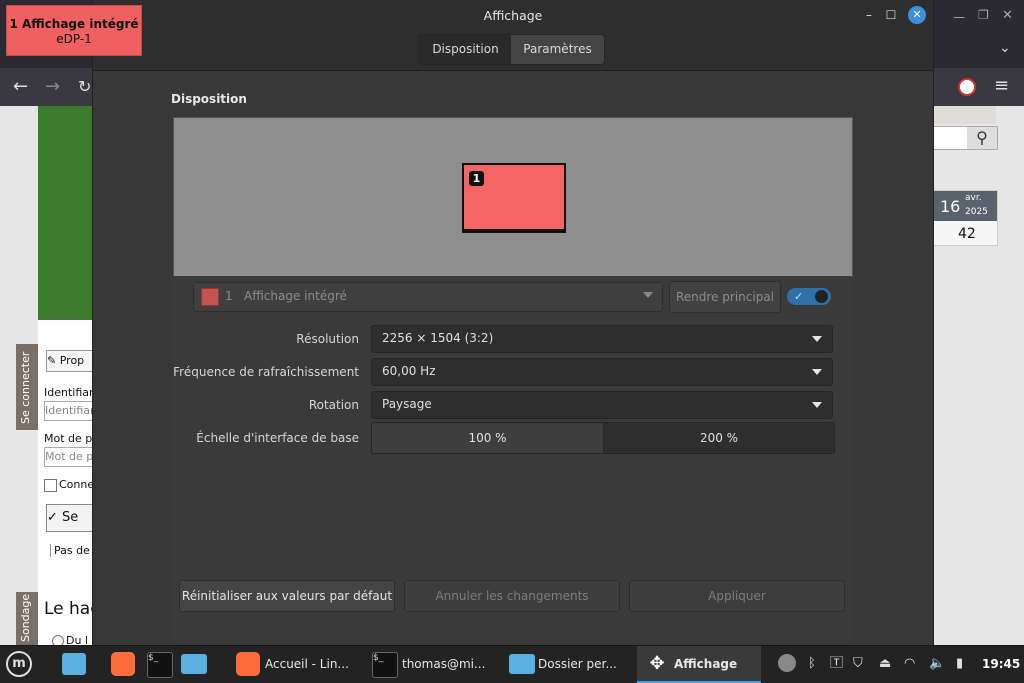  Describe the element at coordinates (858, 664) in the screenshot. I see `shield-icon: ⛉` at that location.